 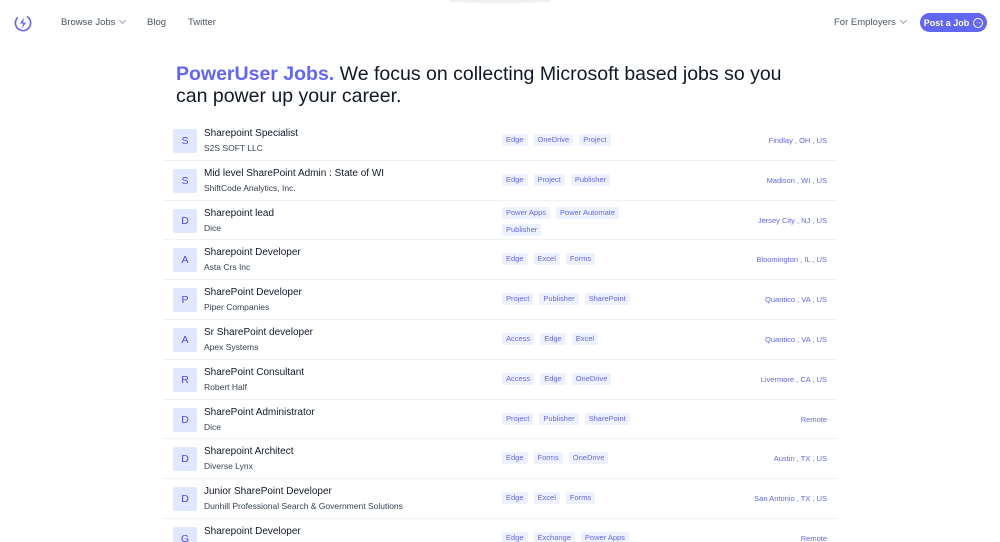 I want to click on company-name: Apex Systems, so click(x=231, y=346).